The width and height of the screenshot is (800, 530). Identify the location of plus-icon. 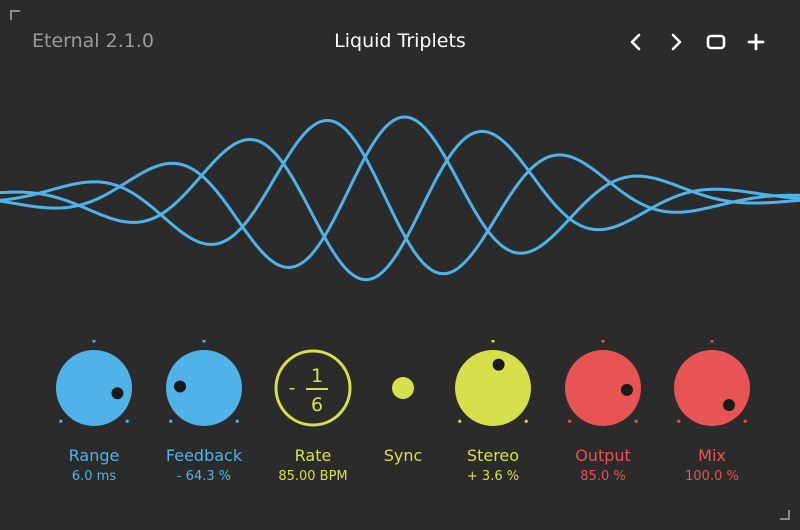
(756, 42).